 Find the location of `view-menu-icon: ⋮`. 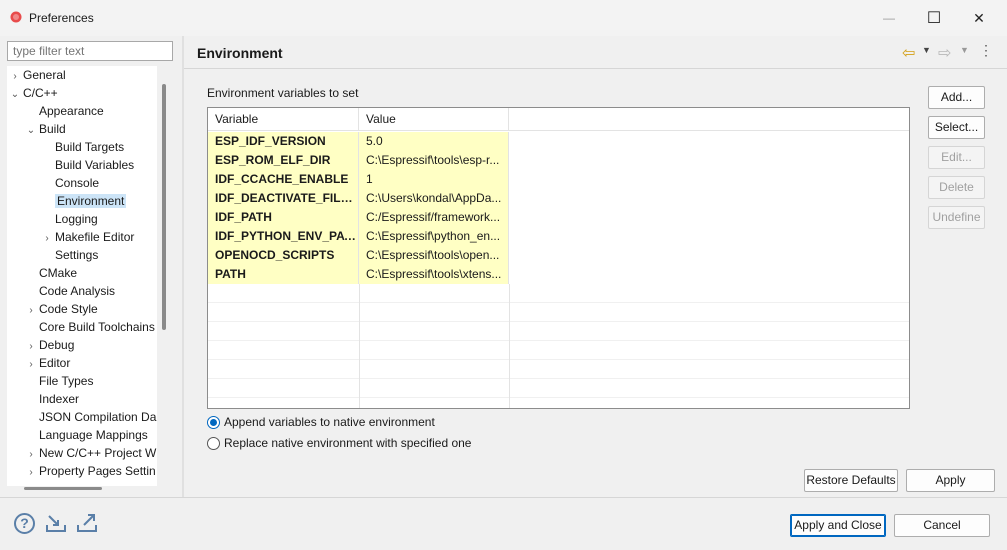

view-menu-icon: ⋮ is located at coordinates (986, 50).